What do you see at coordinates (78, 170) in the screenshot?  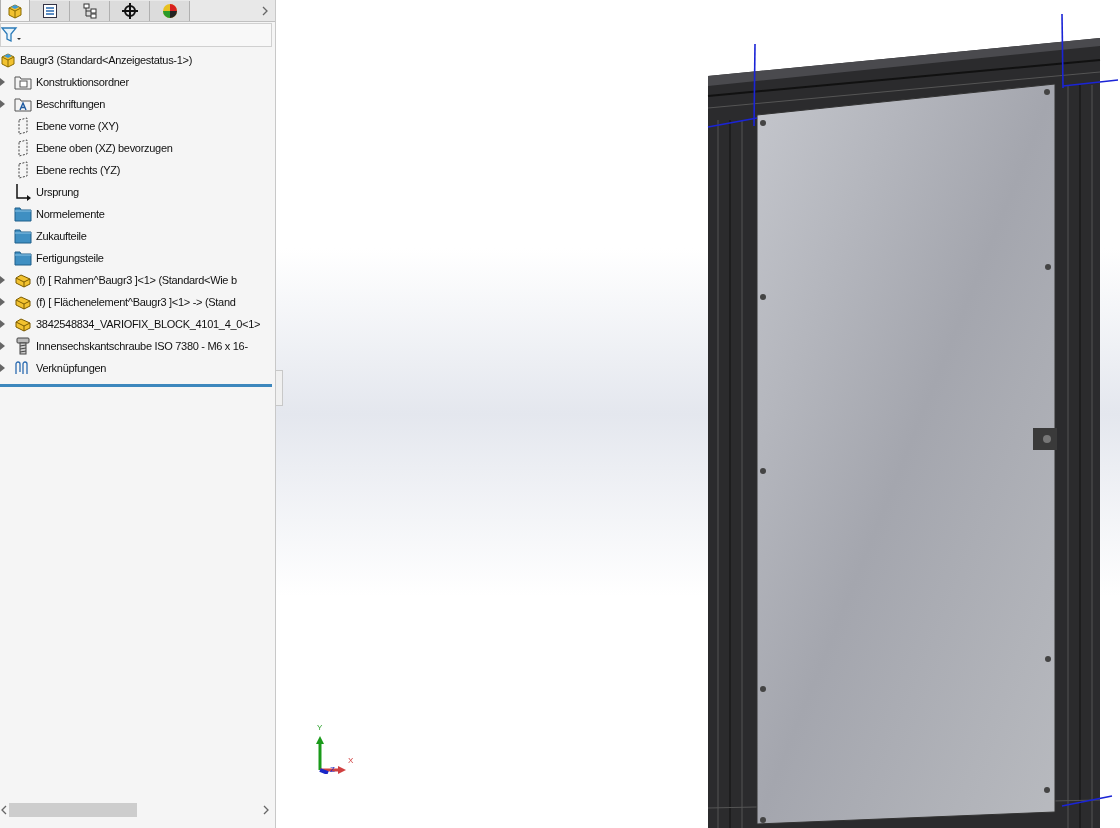 I see `tree-item: Ebene rechts (YZ)` at bounding box center [78, 170].